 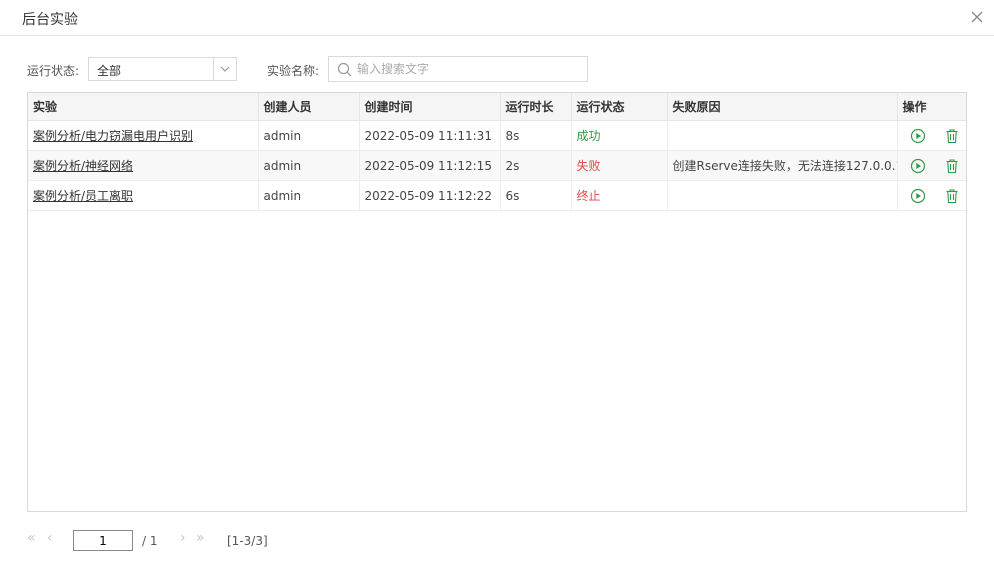 I want to click on experiment-link: 案例分析/神经网络, so click(x=83, y=166).